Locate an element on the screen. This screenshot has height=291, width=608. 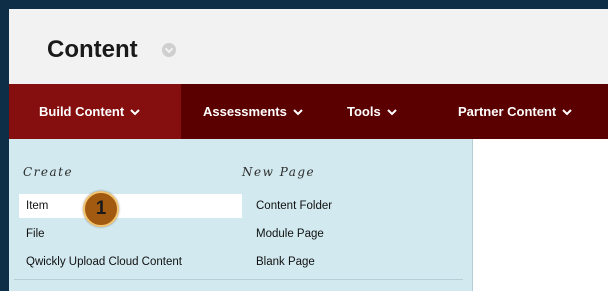
create-heading: Create is located at coordinates (48, 172).